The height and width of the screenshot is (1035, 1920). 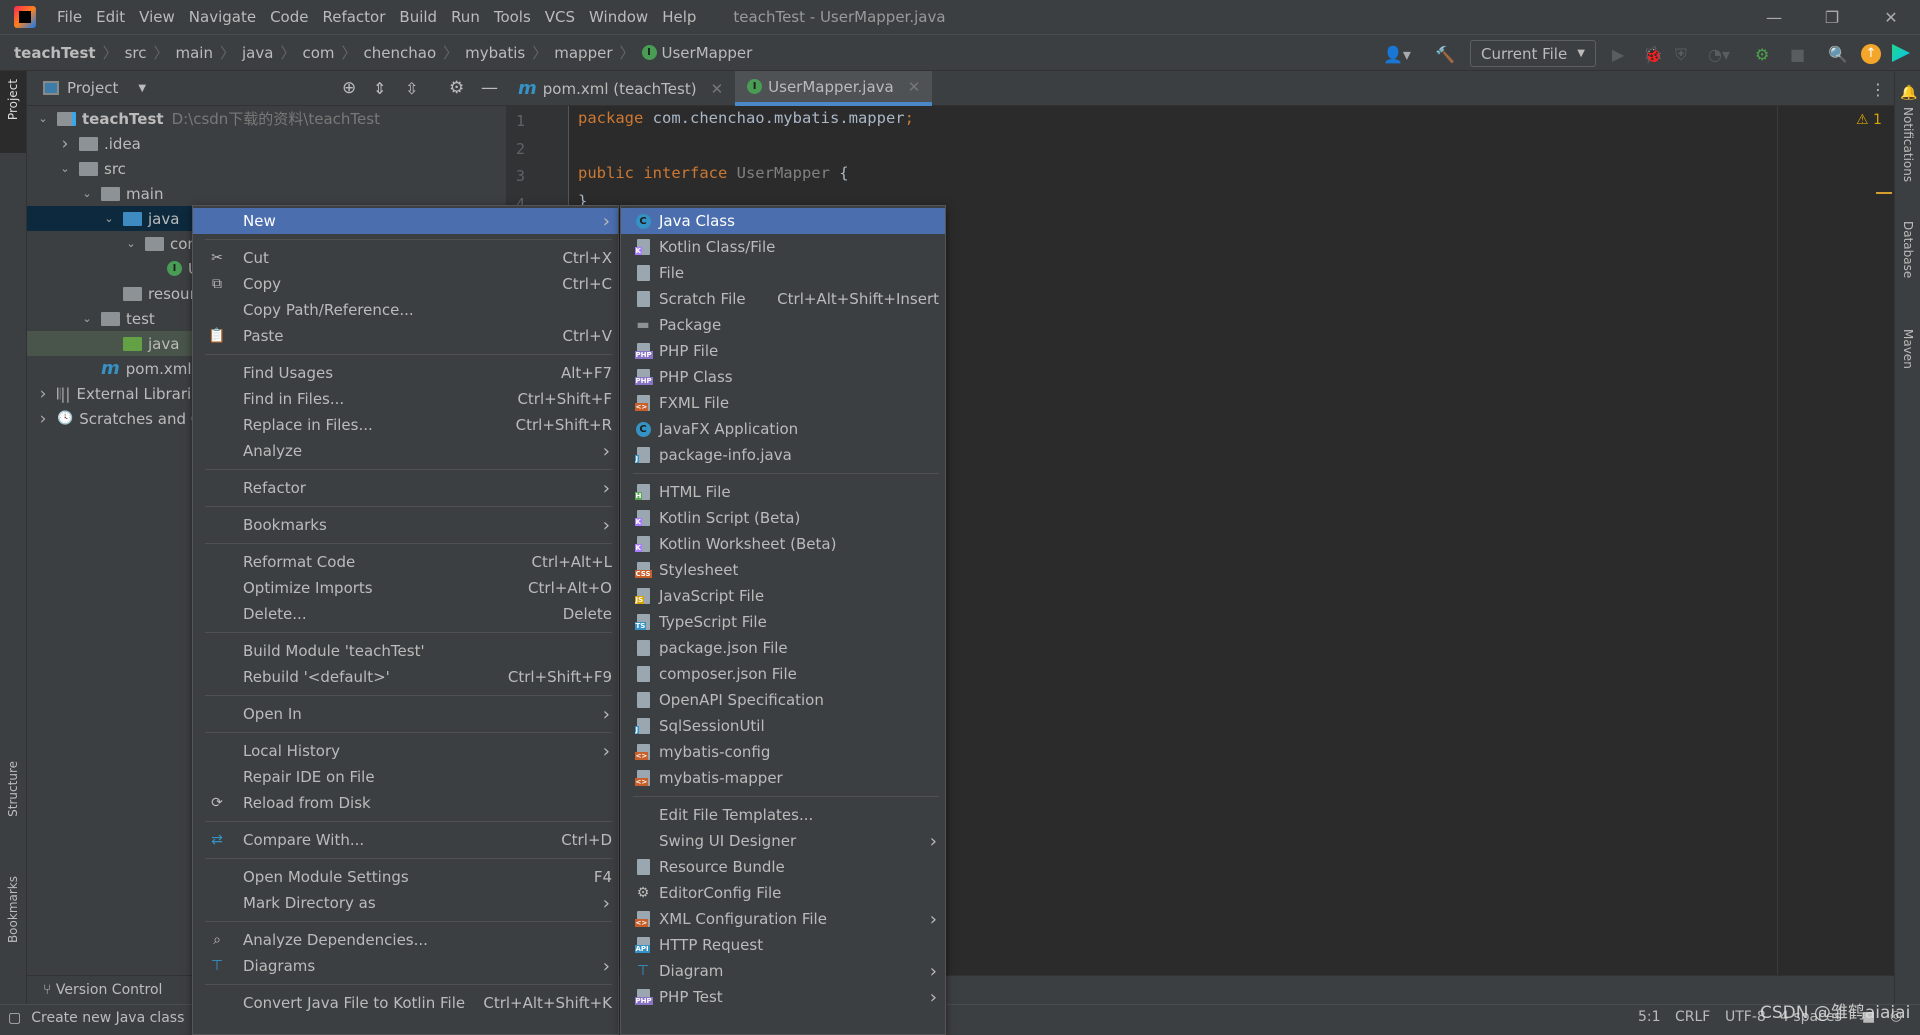 I want to click on breadcrumb-src: src, so click(x=136, y=53).